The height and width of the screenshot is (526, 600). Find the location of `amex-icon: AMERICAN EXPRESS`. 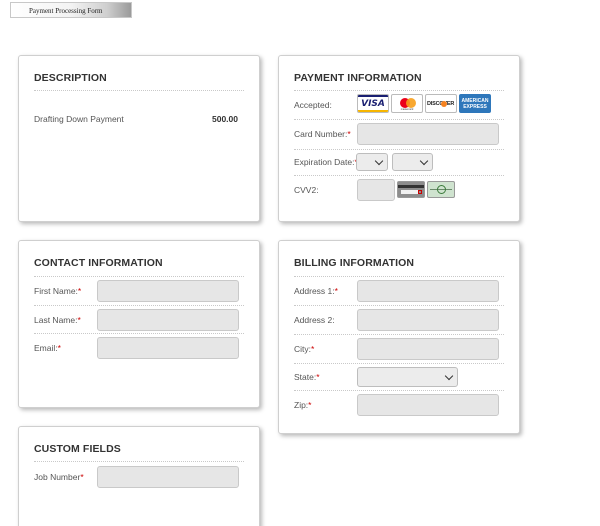

amex-icon: AMERICAN EXPRESS is located at coordinates (475, 103).